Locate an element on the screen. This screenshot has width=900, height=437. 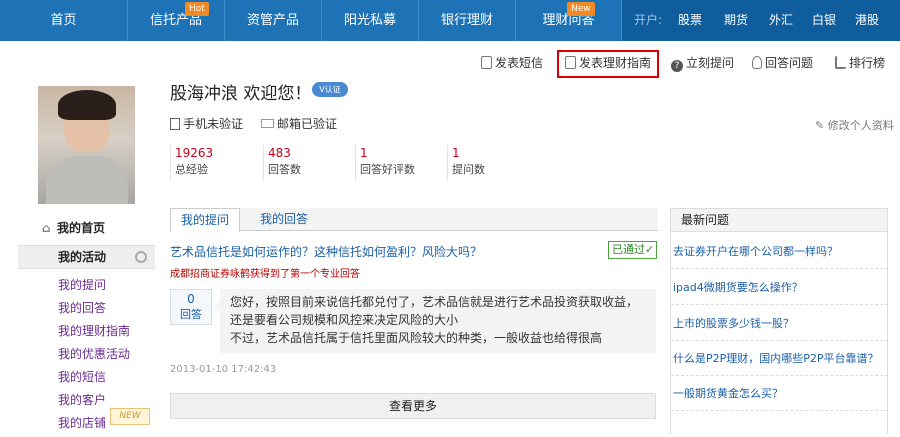
page-title: 股海冲浪 欢迎您！ is located at coordinates (241, 94).